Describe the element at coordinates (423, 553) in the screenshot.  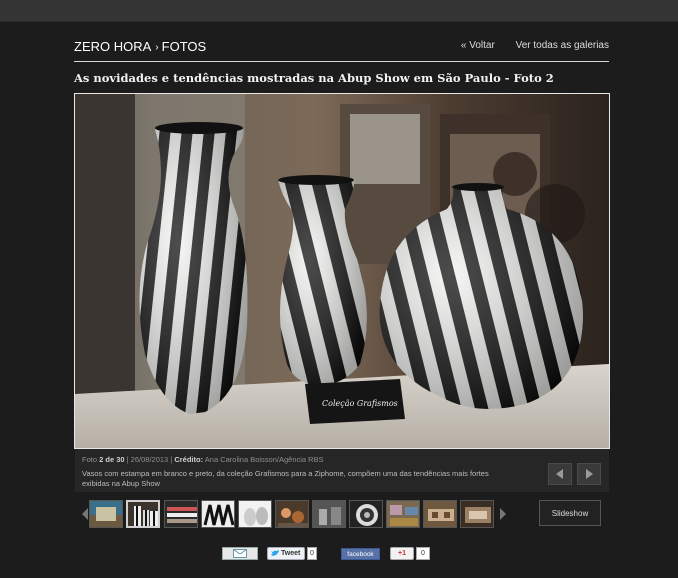
I see `google-plus-count: 0` at that location.